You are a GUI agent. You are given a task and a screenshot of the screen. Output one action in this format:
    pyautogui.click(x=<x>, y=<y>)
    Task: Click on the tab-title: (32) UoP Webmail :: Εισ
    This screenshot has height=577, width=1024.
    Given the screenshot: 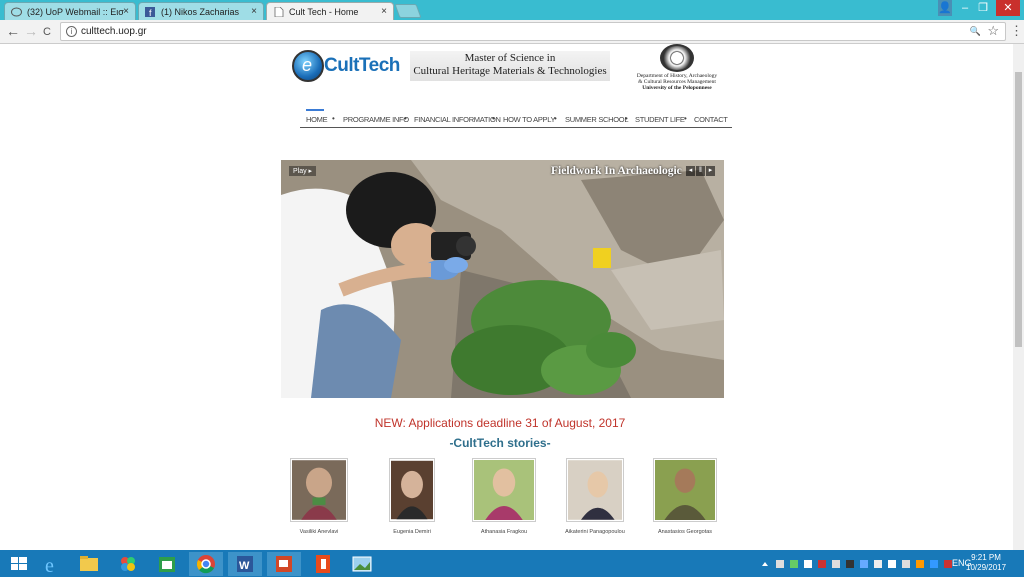 What is the action you would take?
    pyautogui.click(x=75, y=12)
    